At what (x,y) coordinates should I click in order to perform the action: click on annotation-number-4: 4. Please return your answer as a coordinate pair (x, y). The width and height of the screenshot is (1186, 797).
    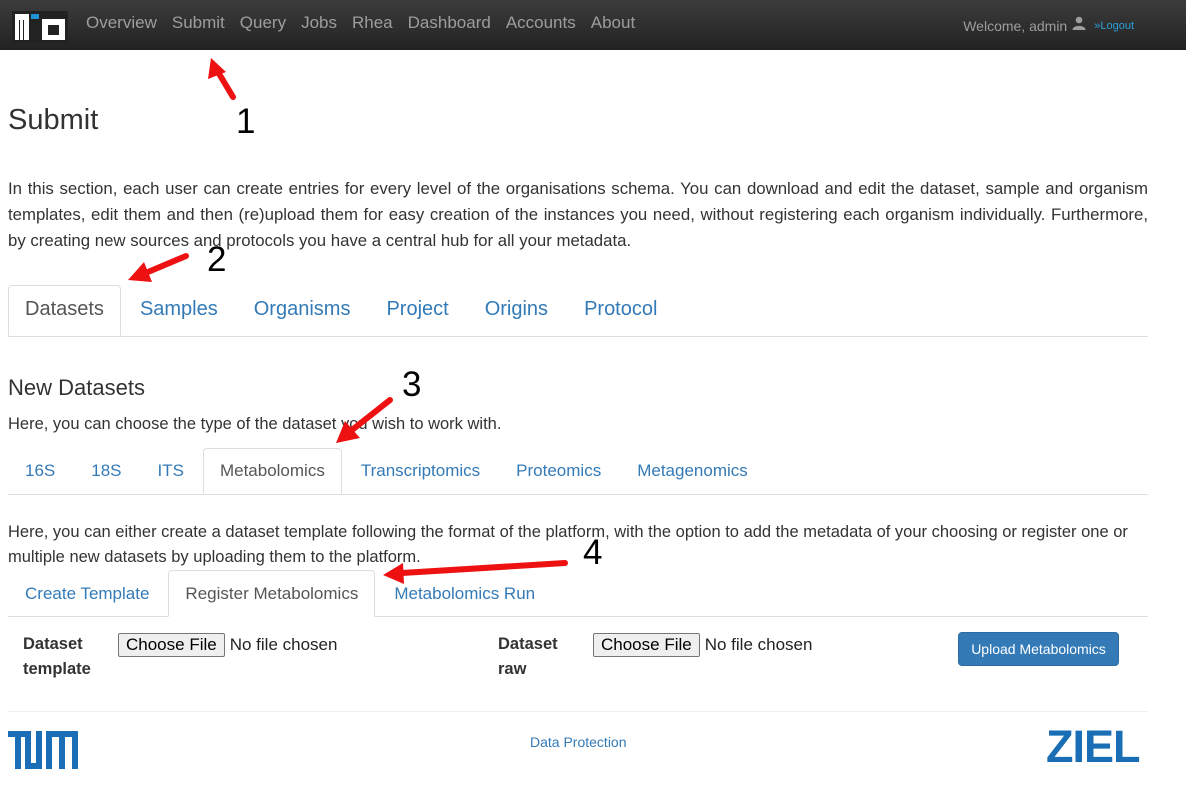
    Looking at the image, I should click on (593, 552).